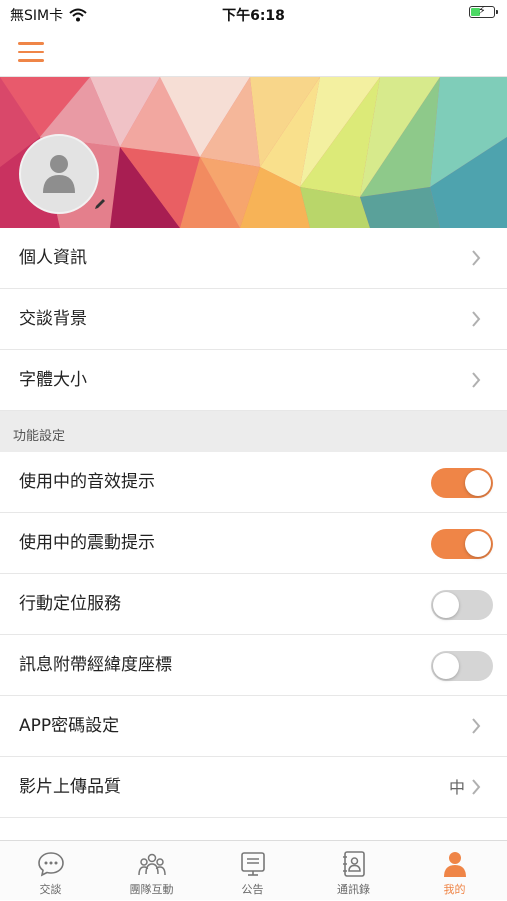  I want to click on avatar, so click(59, 174).